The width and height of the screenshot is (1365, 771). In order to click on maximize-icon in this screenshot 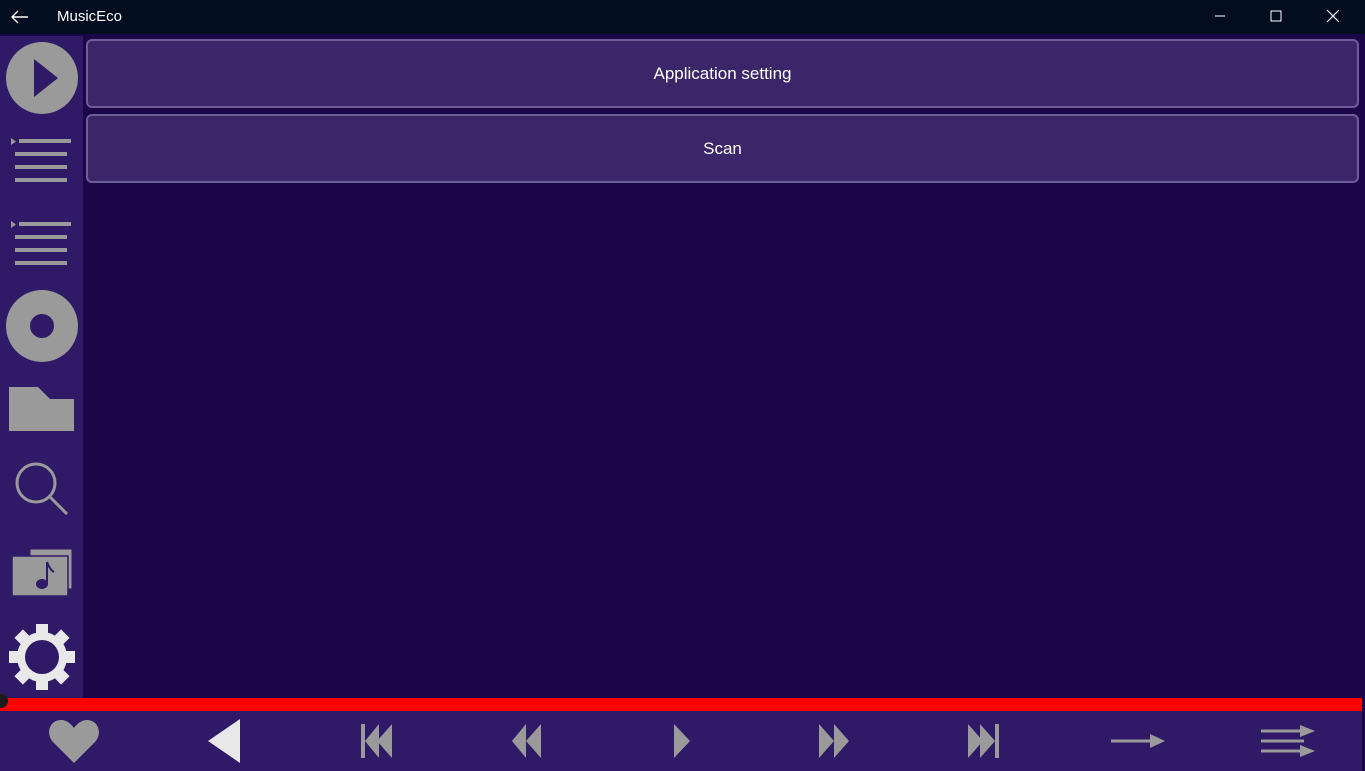, I will do `click(1276, 16)`.